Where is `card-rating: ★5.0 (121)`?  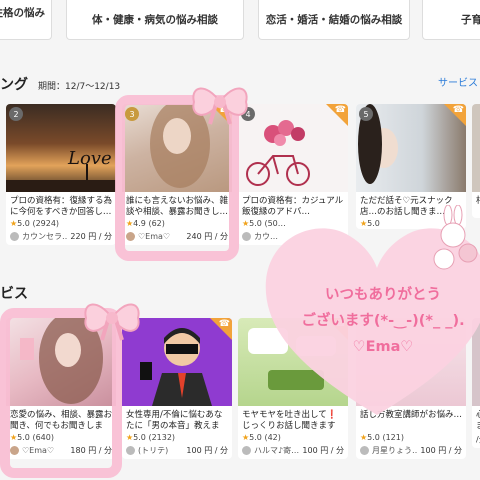
card-rating: ★5.0 (121) is located at coordinates (382, 437).